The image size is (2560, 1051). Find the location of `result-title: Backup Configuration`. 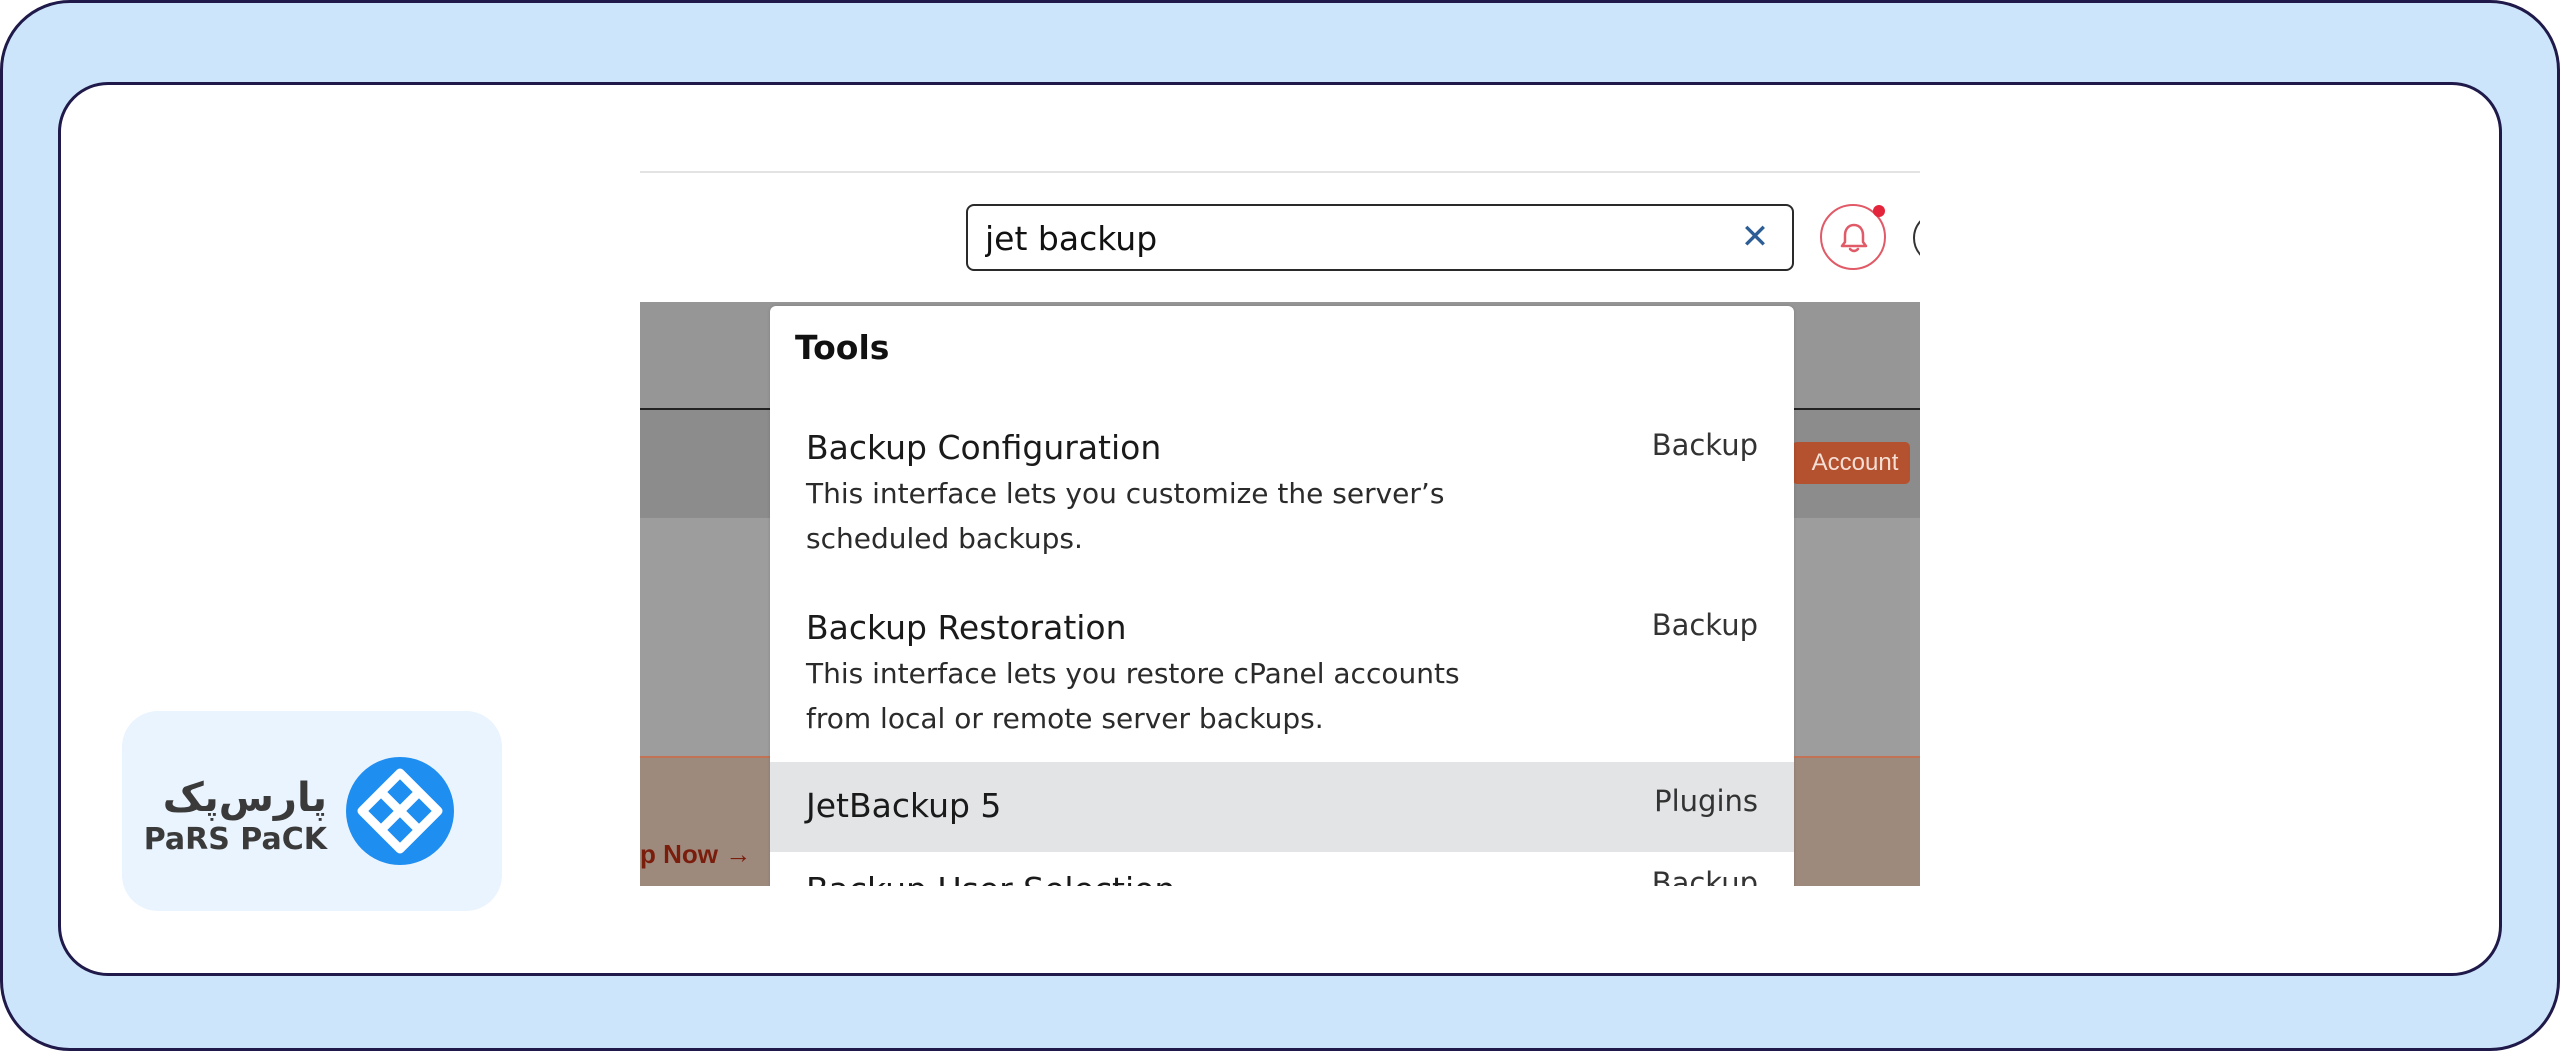

result-title: Backup Configuration is located at coordinates (984, 447).